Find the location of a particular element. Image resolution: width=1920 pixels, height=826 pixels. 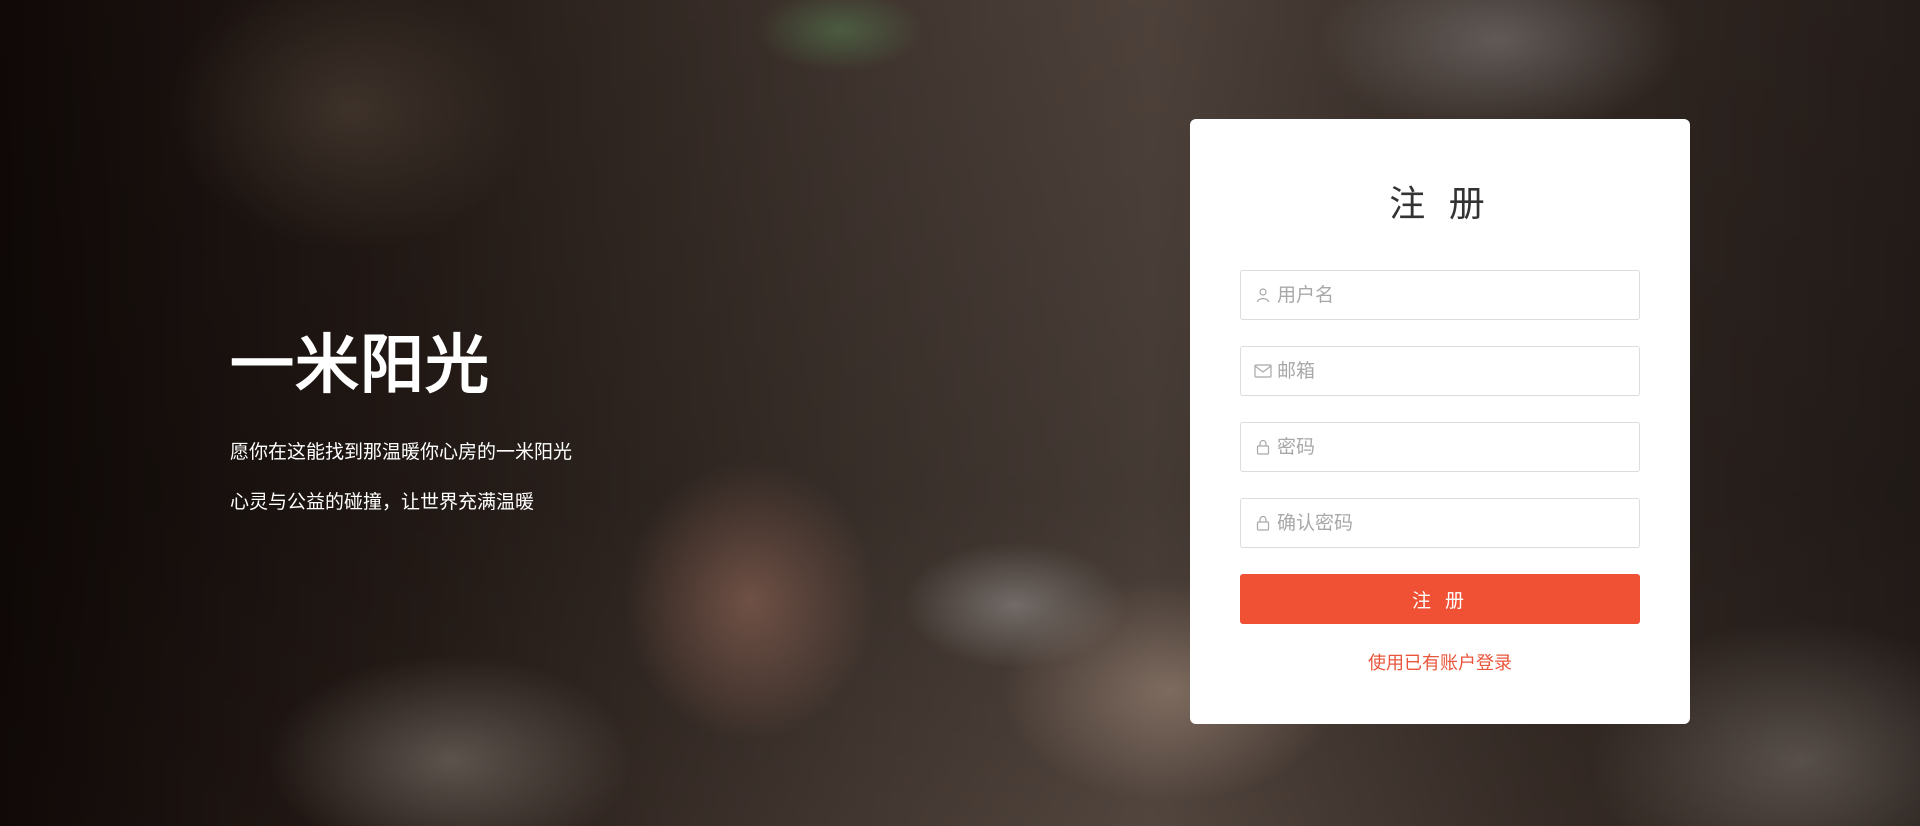

register-button: 注 册 is located at coordinates (1440, 599).